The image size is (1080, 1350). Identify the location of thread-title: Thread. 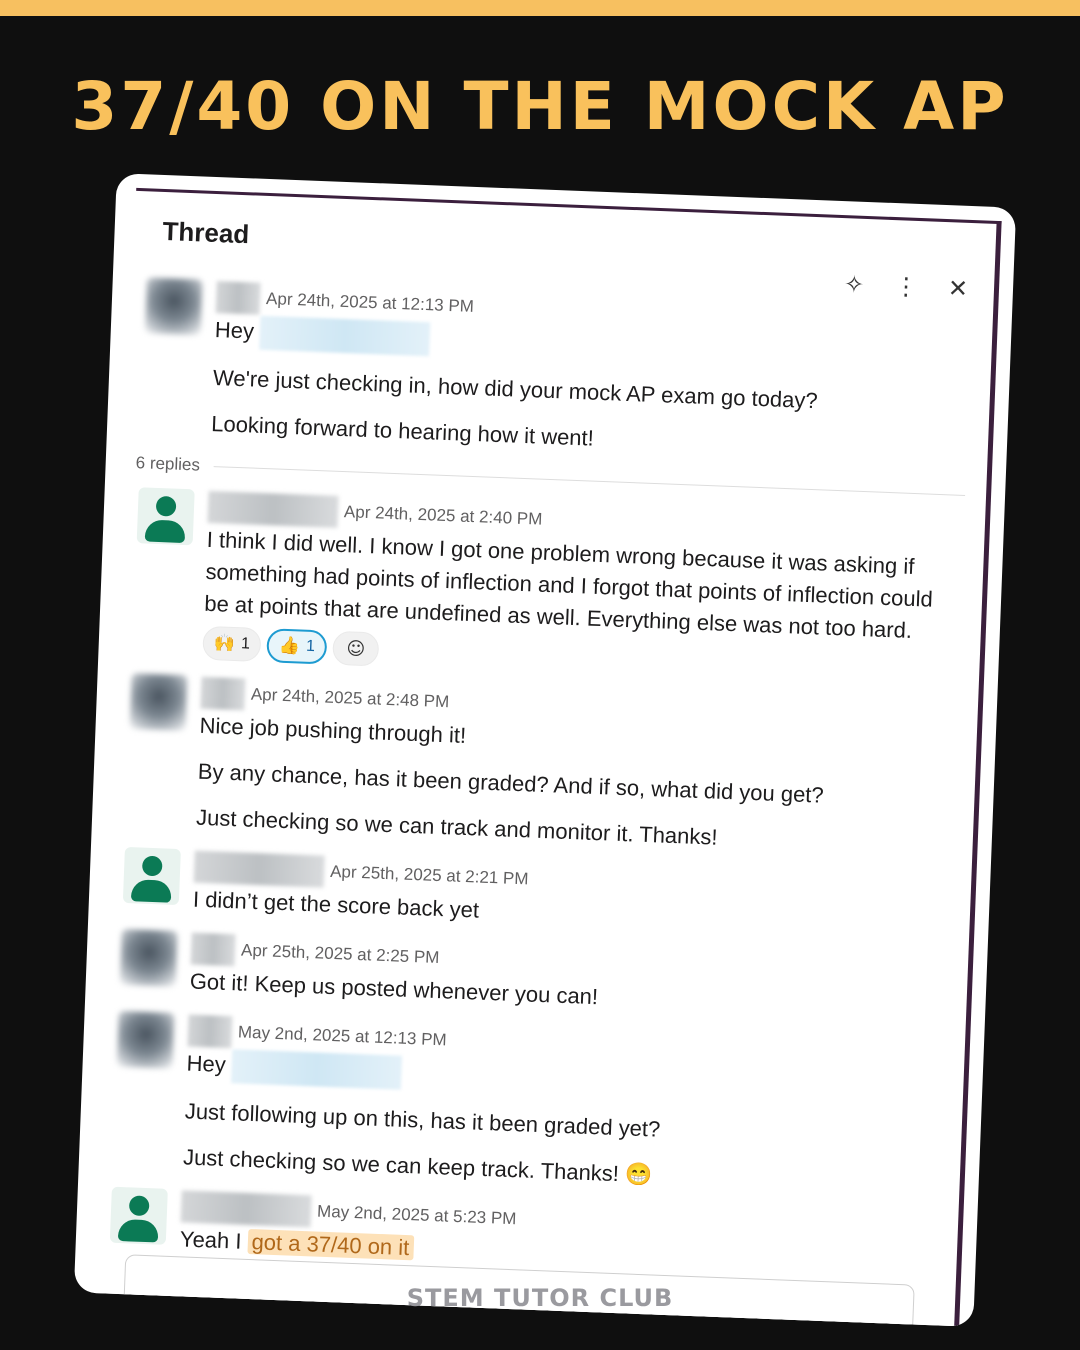
(206, 232).